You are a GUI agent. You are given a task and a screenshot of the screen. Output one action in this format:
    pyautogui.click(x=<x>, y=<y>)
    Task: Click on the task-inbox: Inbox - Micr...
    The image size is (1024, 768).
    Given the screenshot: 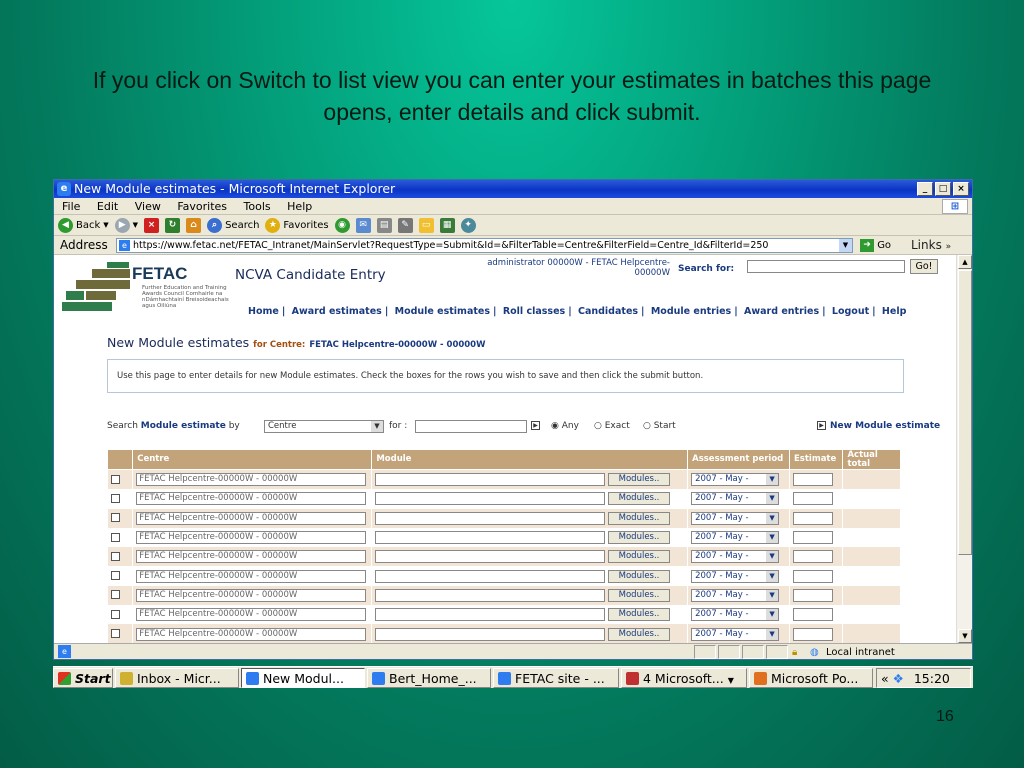 What is the action you would take?
    pyautogui.click(x=177, y=678)
    